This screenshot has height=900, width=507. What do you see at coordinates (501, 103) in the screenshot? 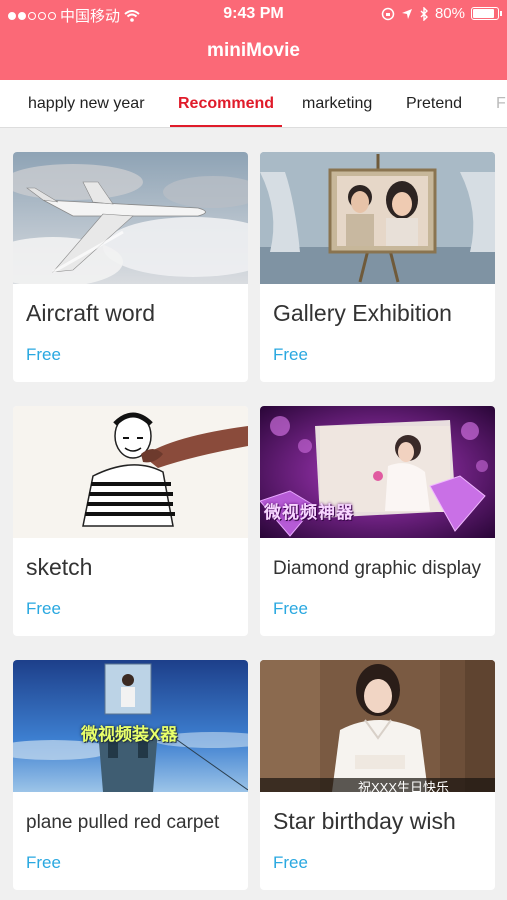
I see `tab-next: F` at bounding box center [501, 103].